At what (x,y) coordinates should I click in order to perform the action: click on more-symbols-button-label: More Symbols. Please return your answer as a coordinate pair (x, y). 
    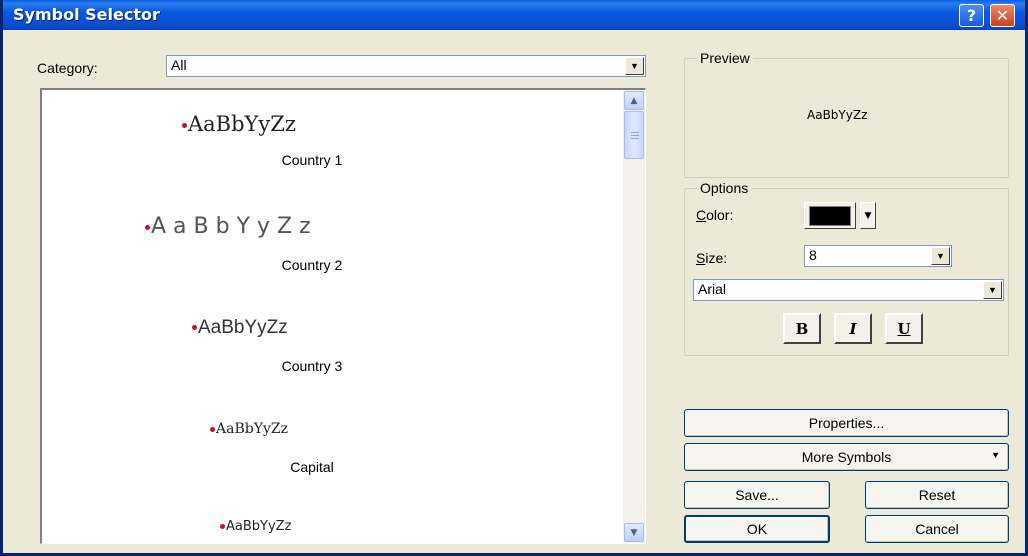
    Looking at the image, I should click on (846, 457).